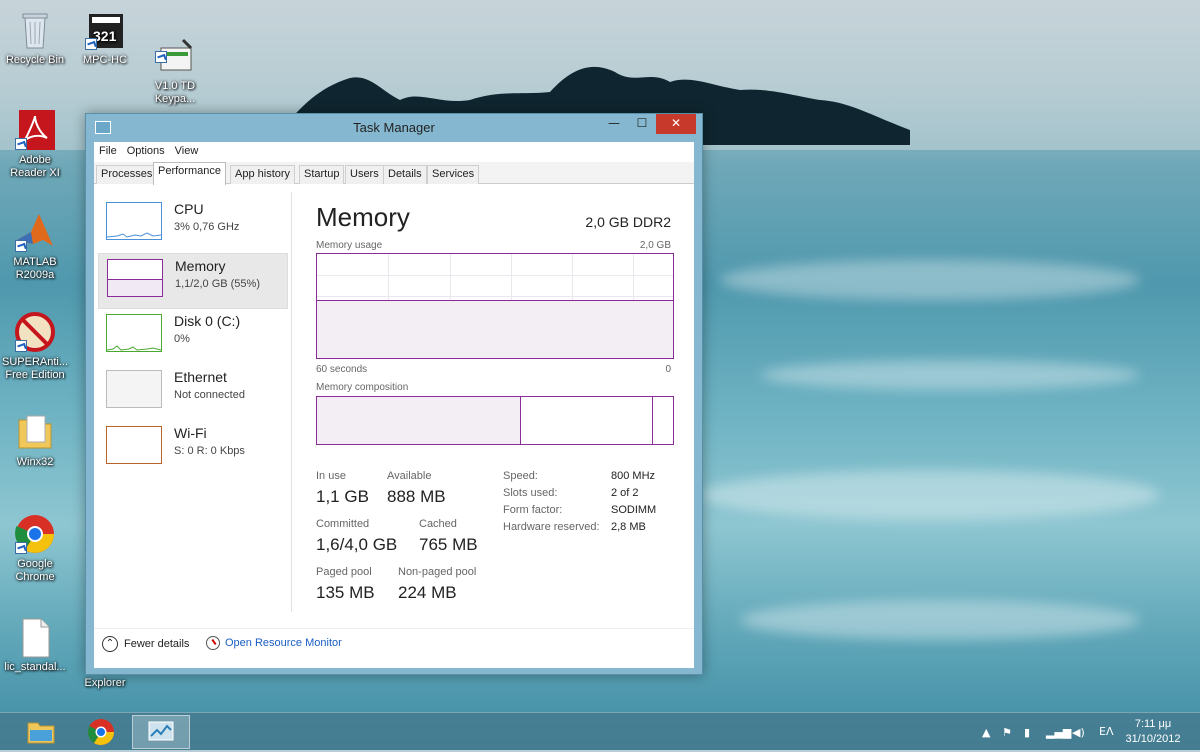 The width and height of the screenshot is (1200, 752). Describe the element at coordinates (405, 174) in the screenshot. I see `tab-details: Details` at that location.